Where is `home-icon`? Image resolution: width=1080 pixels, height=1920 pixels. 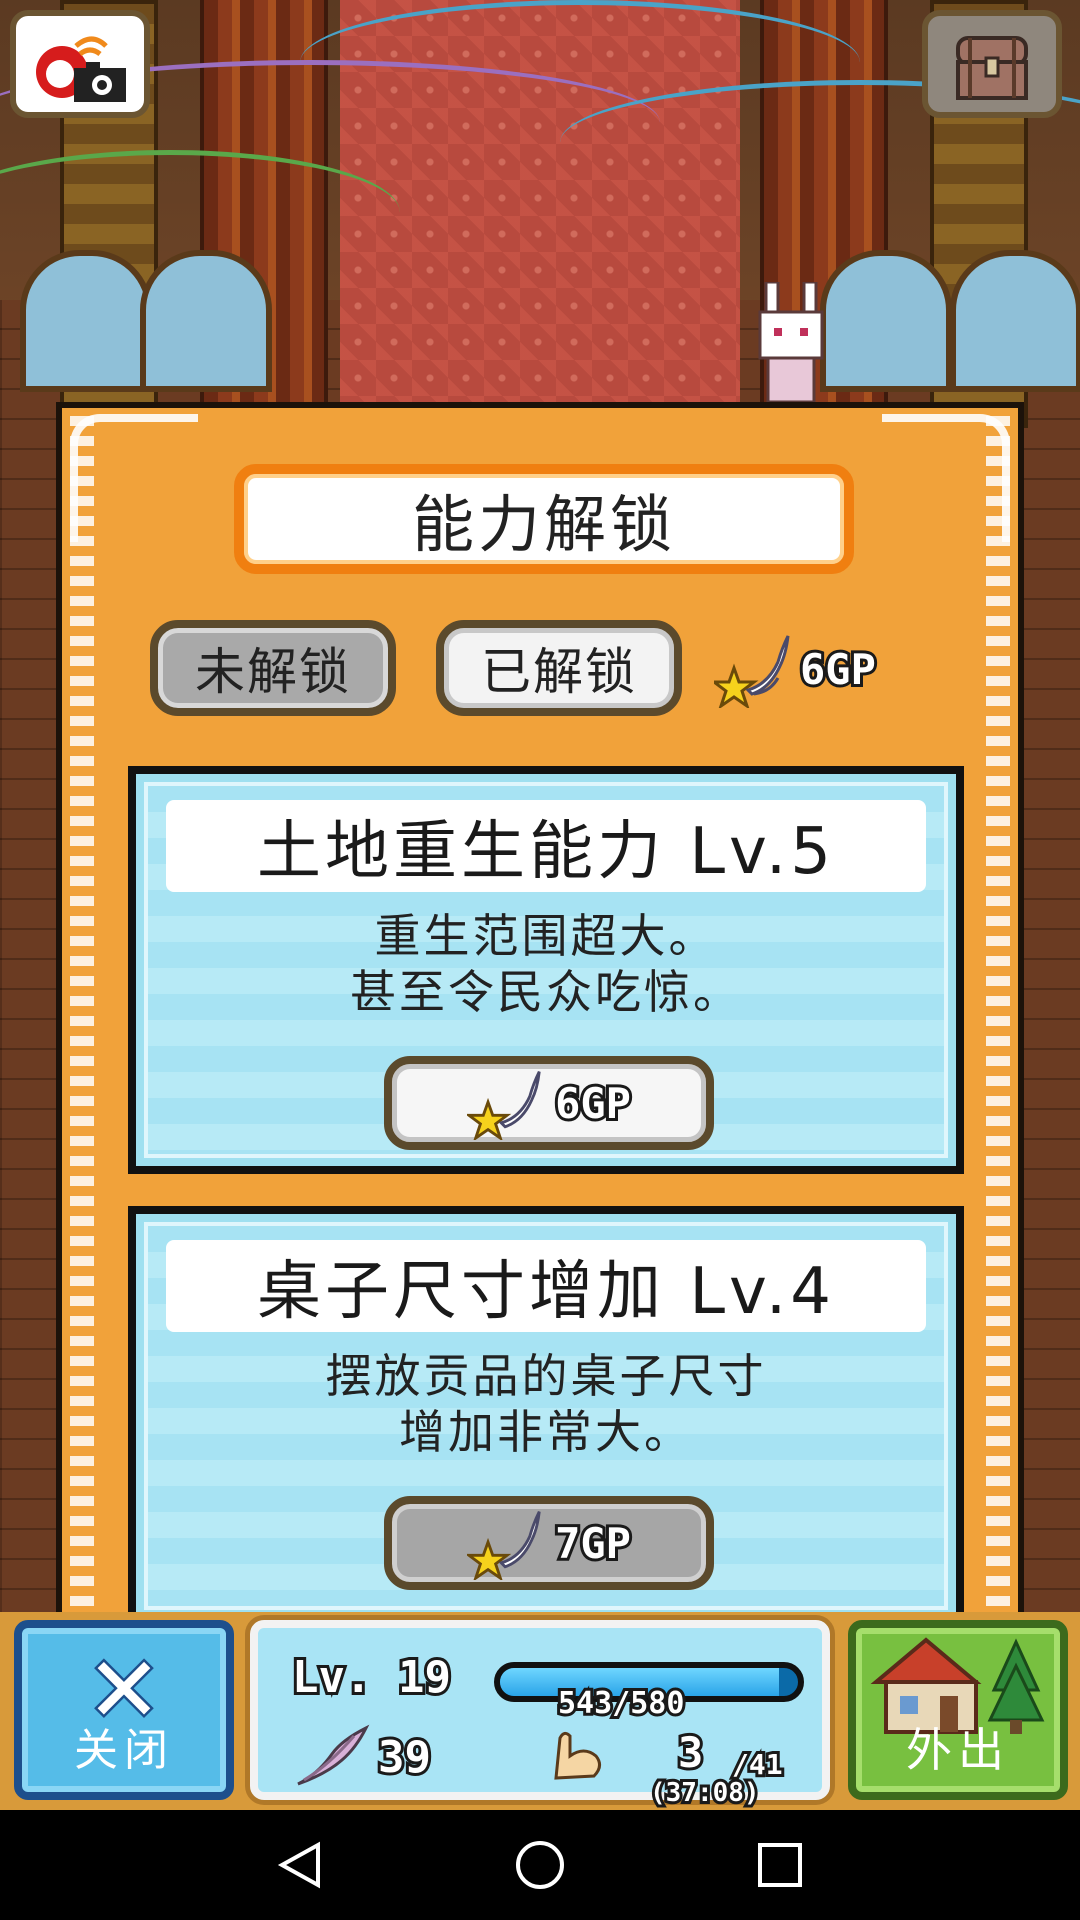 home-icon is located at coordinates (540, 1865).